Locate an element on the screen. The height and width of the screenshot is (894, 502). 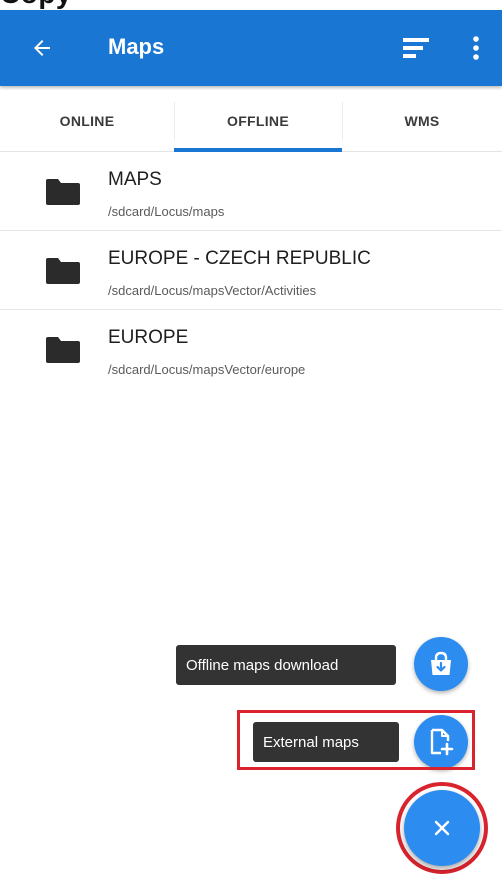
close-fab-button is located at coordinates (442, 828).